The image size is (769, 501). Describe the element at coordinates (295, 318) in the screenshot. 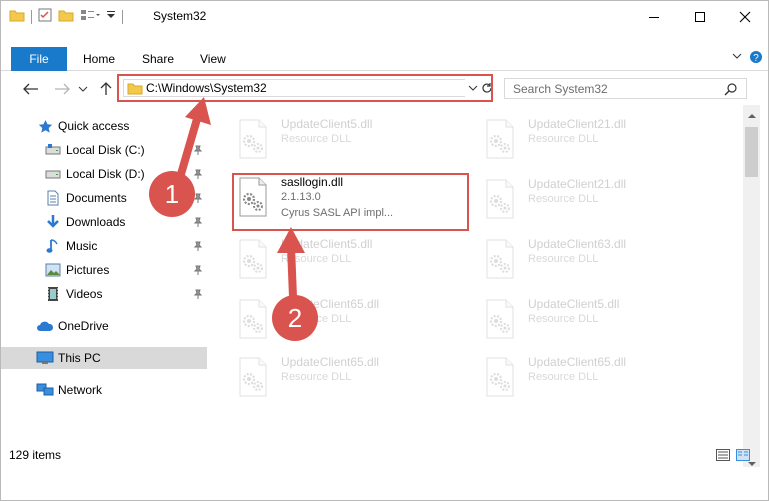

I see `annotation-badge-2: 2` at that location.